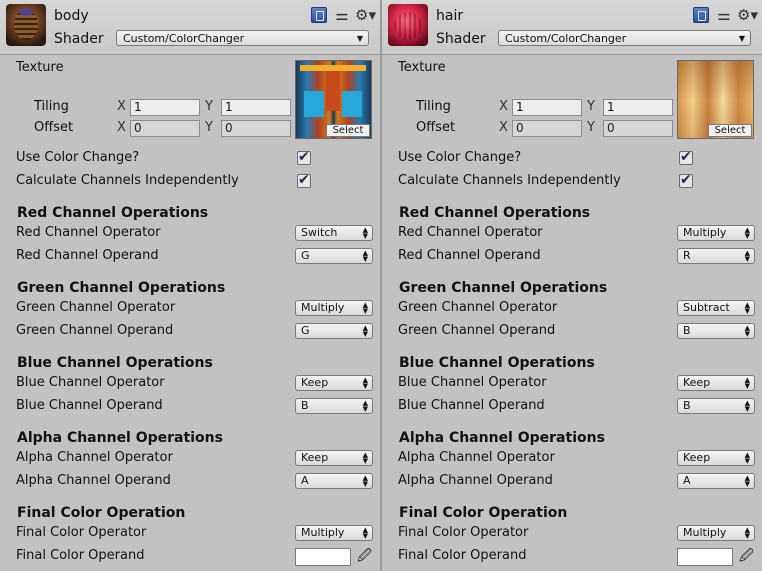 This screenshot has height=571, width=762. What do you see at coordinates (687, 405) in the screenshot?
I see `blue-operand-value: B` at bounding box center [687, 405].